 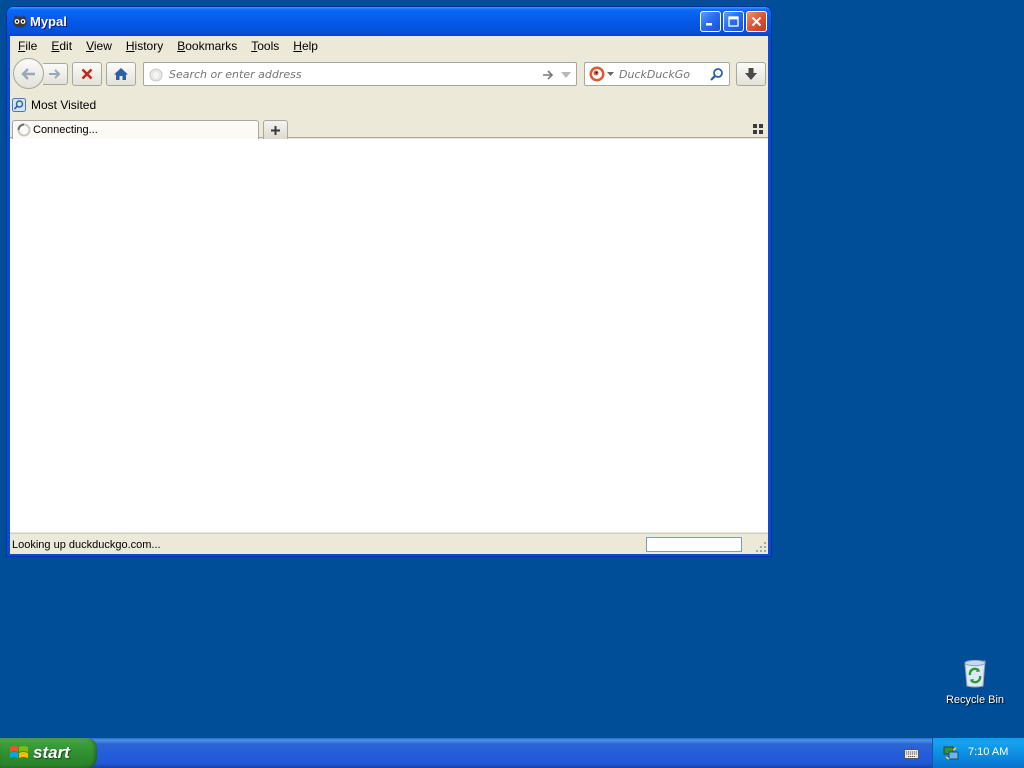 What do you see at coordinates (975, 673) in the screenshot?
I see `recycle-bin-icon` at bounding box center [975, 673].